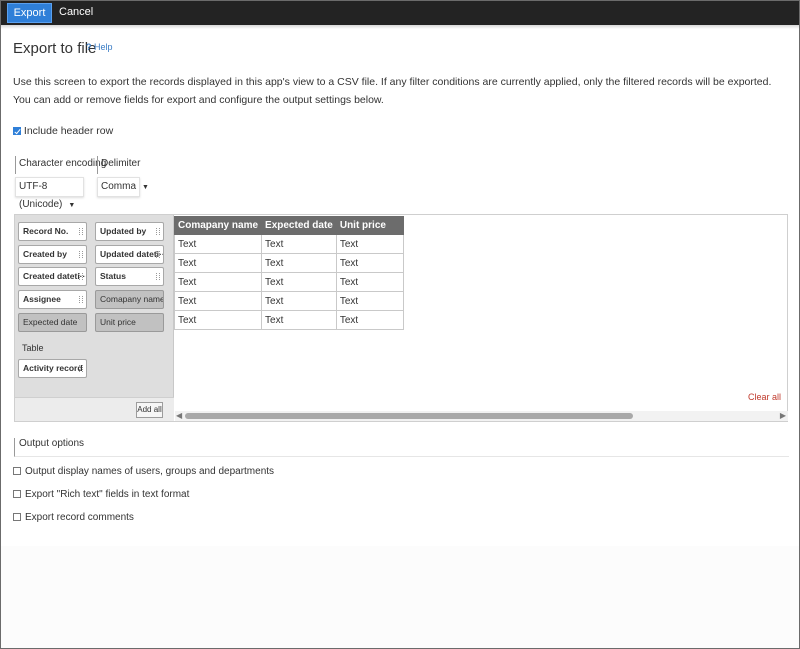  What do you see at coordinates (45, 254) in the screenshot?
I see `field-chip-label: Created by` at bounding box center [45, 254].